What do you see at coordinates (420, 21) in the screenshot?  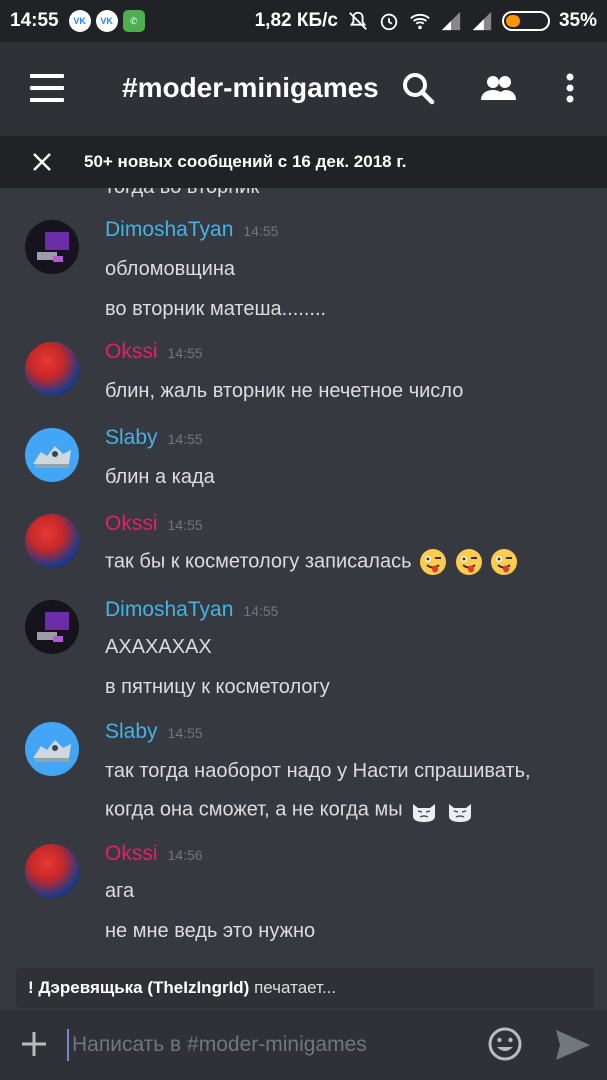 I see `wifi-icon` at bounding box center [420, 21].